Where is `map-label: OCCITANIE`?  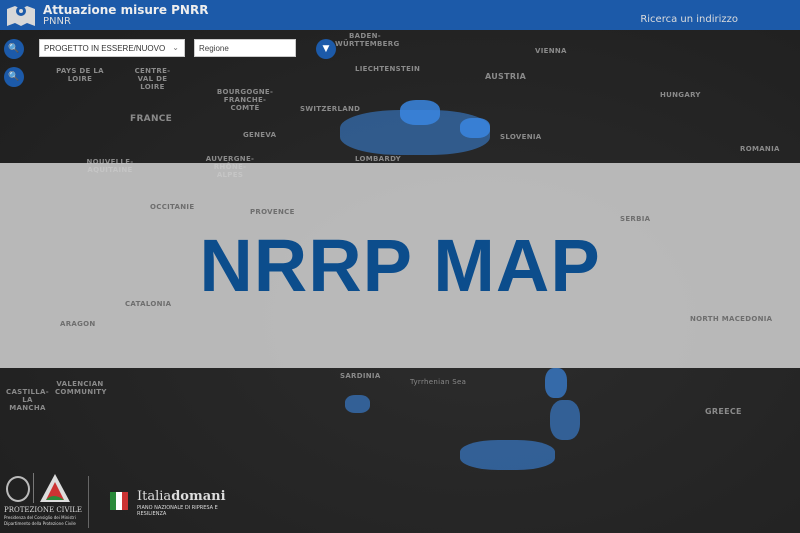
map-label: OCCITANIE is located at coordinates (172, 207).